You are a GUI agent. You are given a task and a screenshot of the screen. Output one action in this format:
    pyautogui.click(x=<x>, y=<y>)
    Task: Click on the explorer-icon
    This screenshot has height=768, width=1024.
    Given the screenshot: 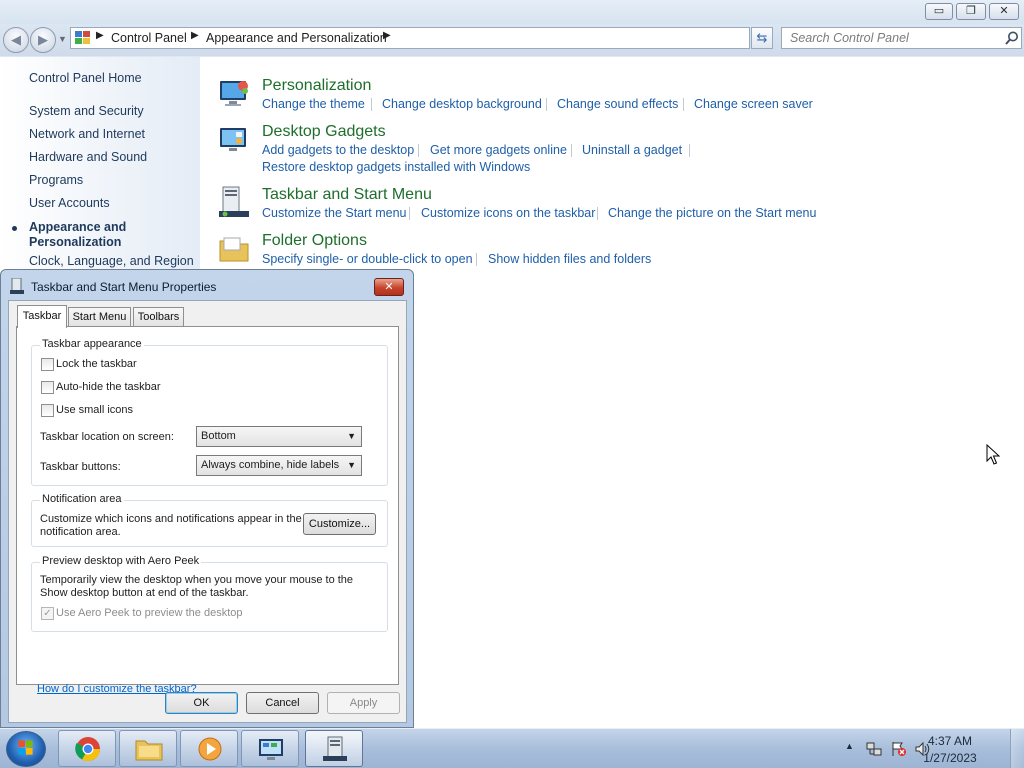 What is the action you would take?
    pyautogui.click(x=149, y=750)
    